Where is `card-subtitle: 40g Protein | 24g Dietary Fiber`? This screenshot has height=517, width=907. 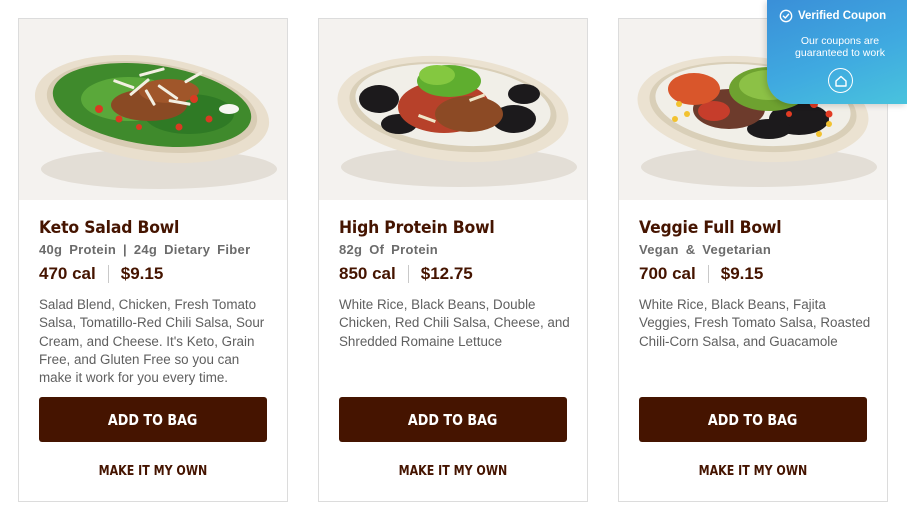
card-subtitle: 40g Protein | 24g Dietary Fiber is located at coordinates (145, 249).